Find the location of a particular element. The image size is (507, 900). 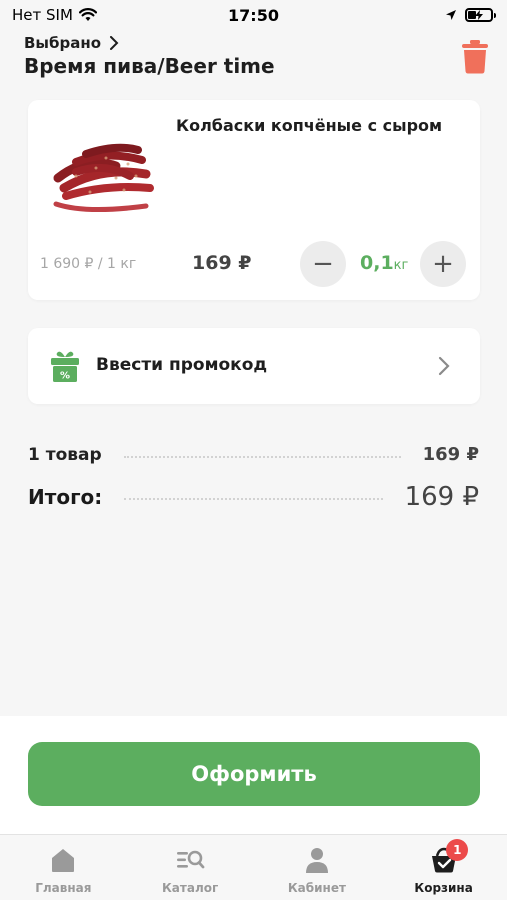

selected-store-link: Выбрано is located at coordinates (253, 43).